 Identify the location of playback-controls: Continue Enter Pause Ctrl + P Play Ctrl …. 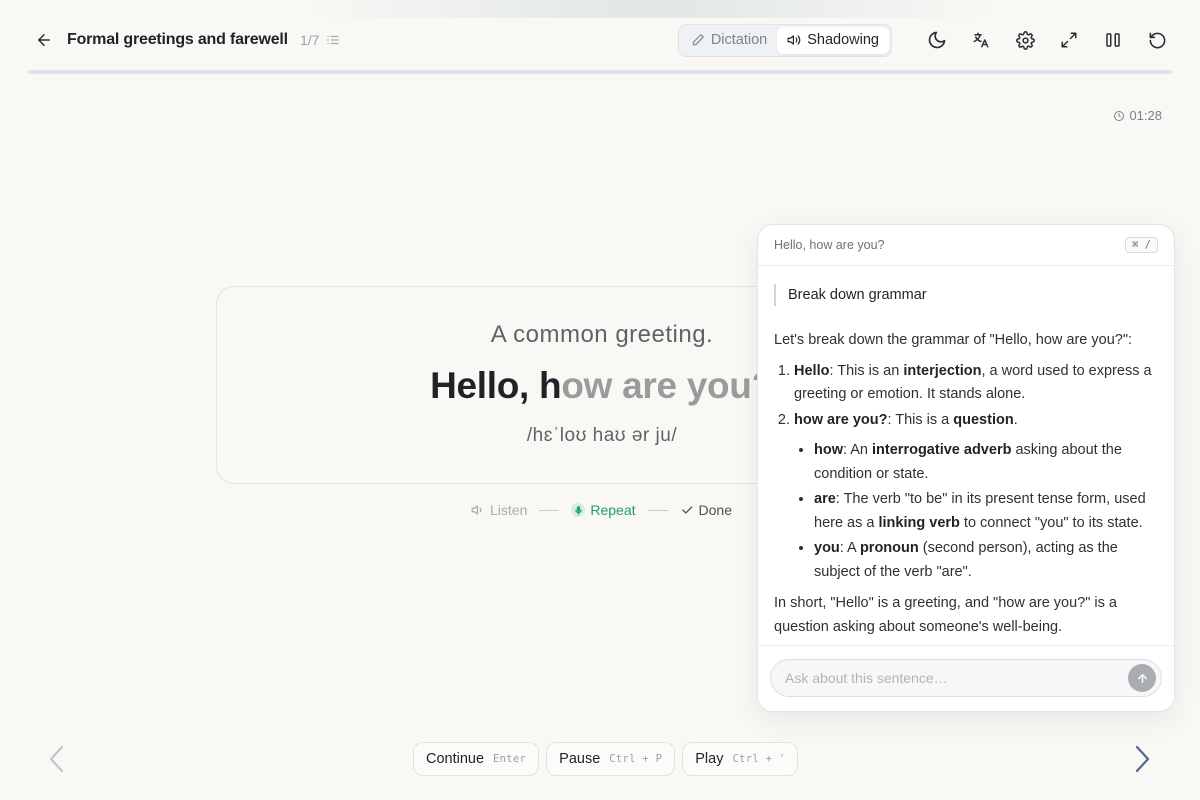
(606, 759).